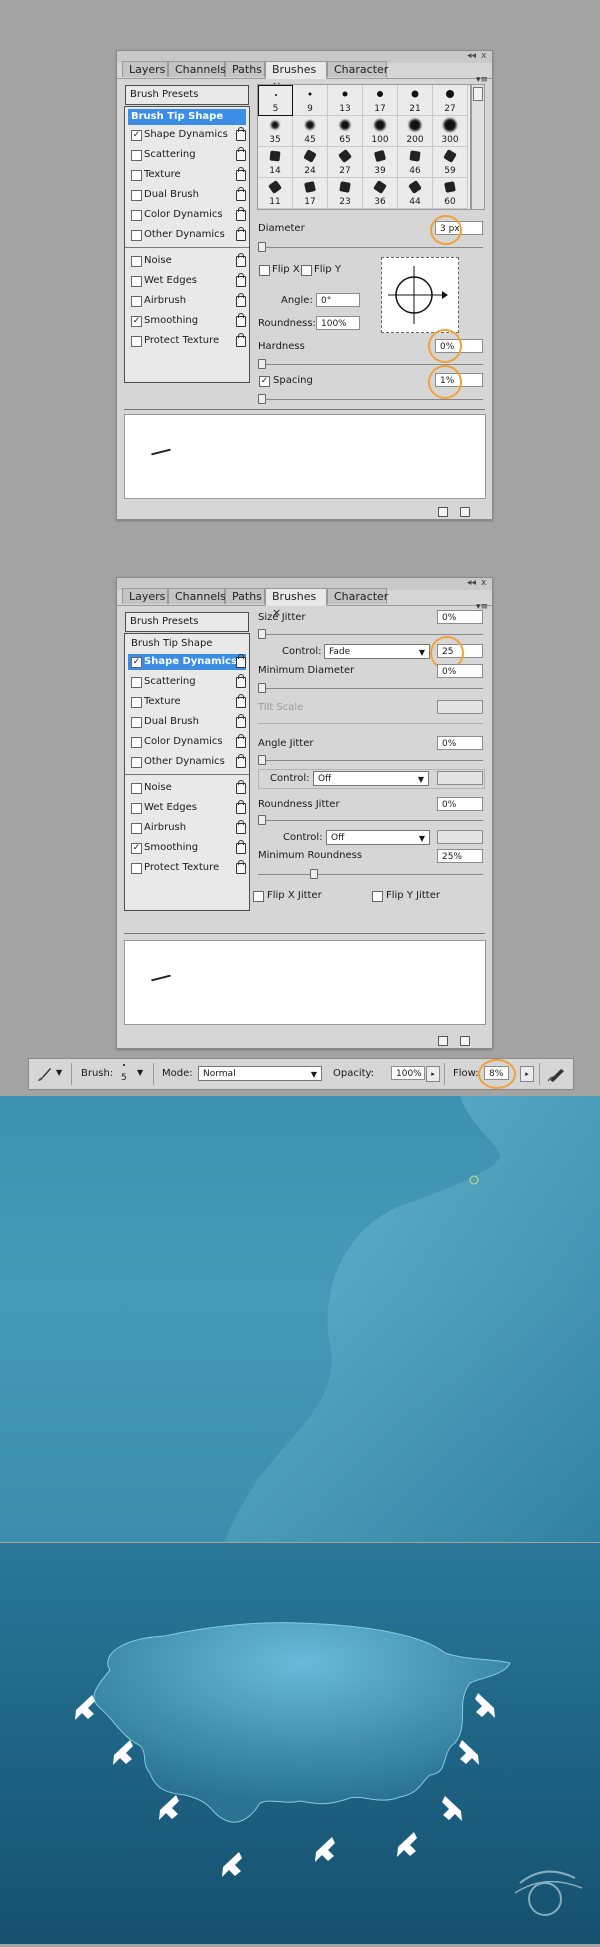 This screenshot has height=1947, width=600. What do you see at coordinates (296, 603) in the screenshot?
I see `tab-brushes: Brushes ×` at bounding box center [296, 603].